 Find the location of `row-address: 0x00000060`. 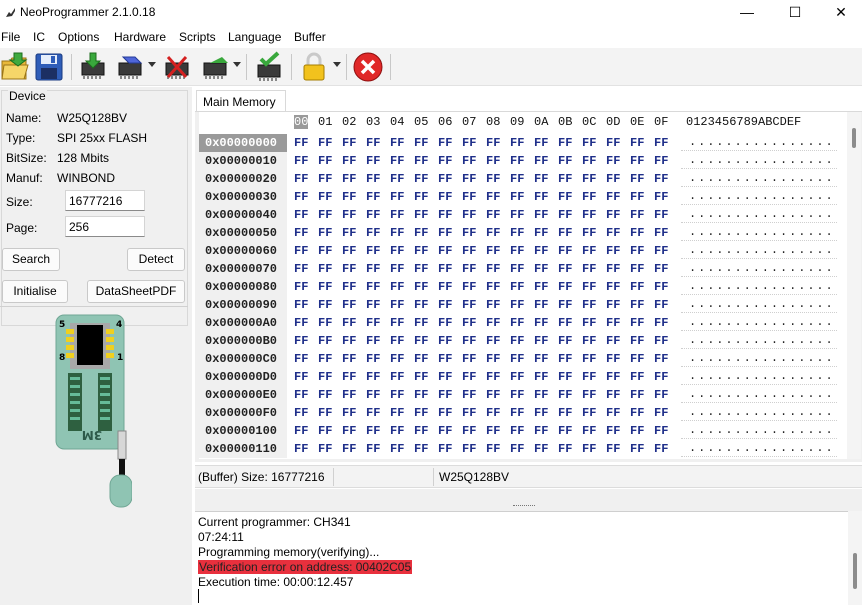

row-address: 0x00000060 is located at coordinates (243, 251).